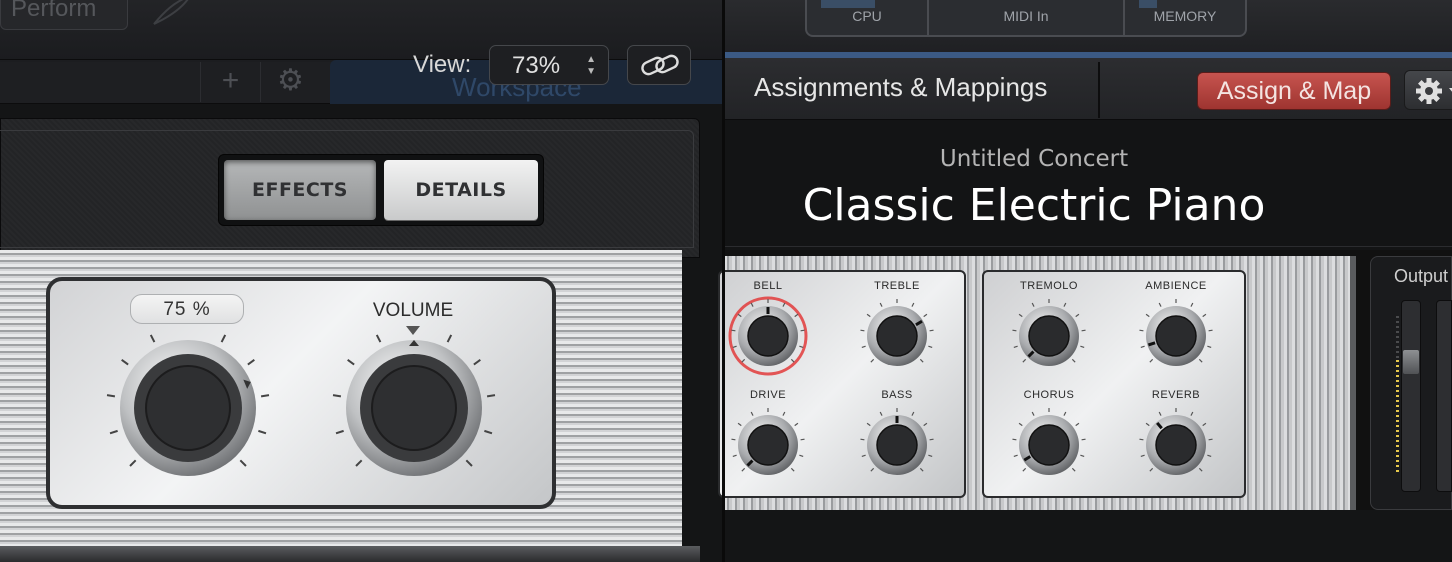 The image size is (1452, 562). I want to click on bell-knob, so click(768, 336).